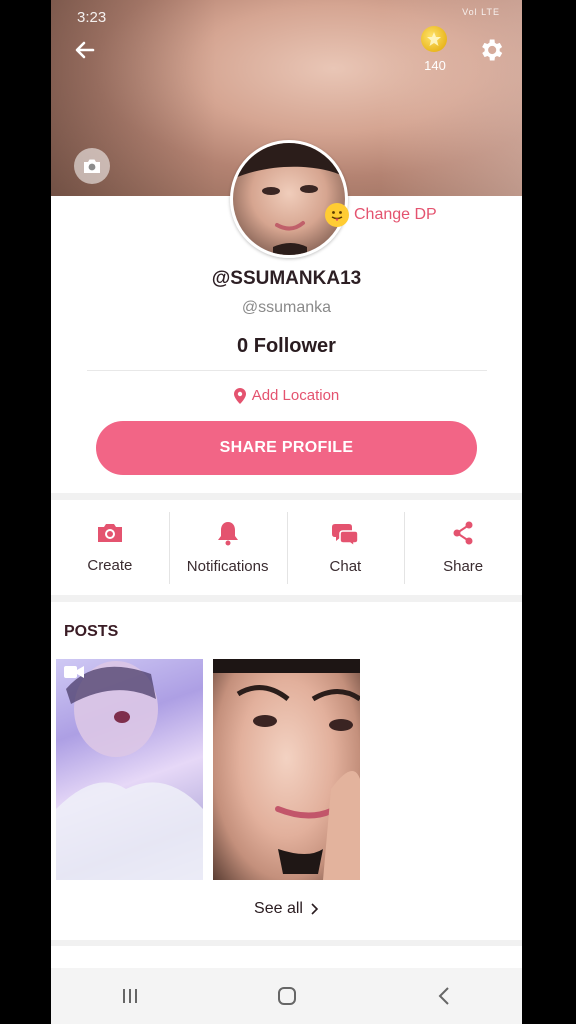 The image size is (576, 1024). What do you see at coordinates (287, 370) in the screenshot?
I see `divider` at bounding box center [287, 370].